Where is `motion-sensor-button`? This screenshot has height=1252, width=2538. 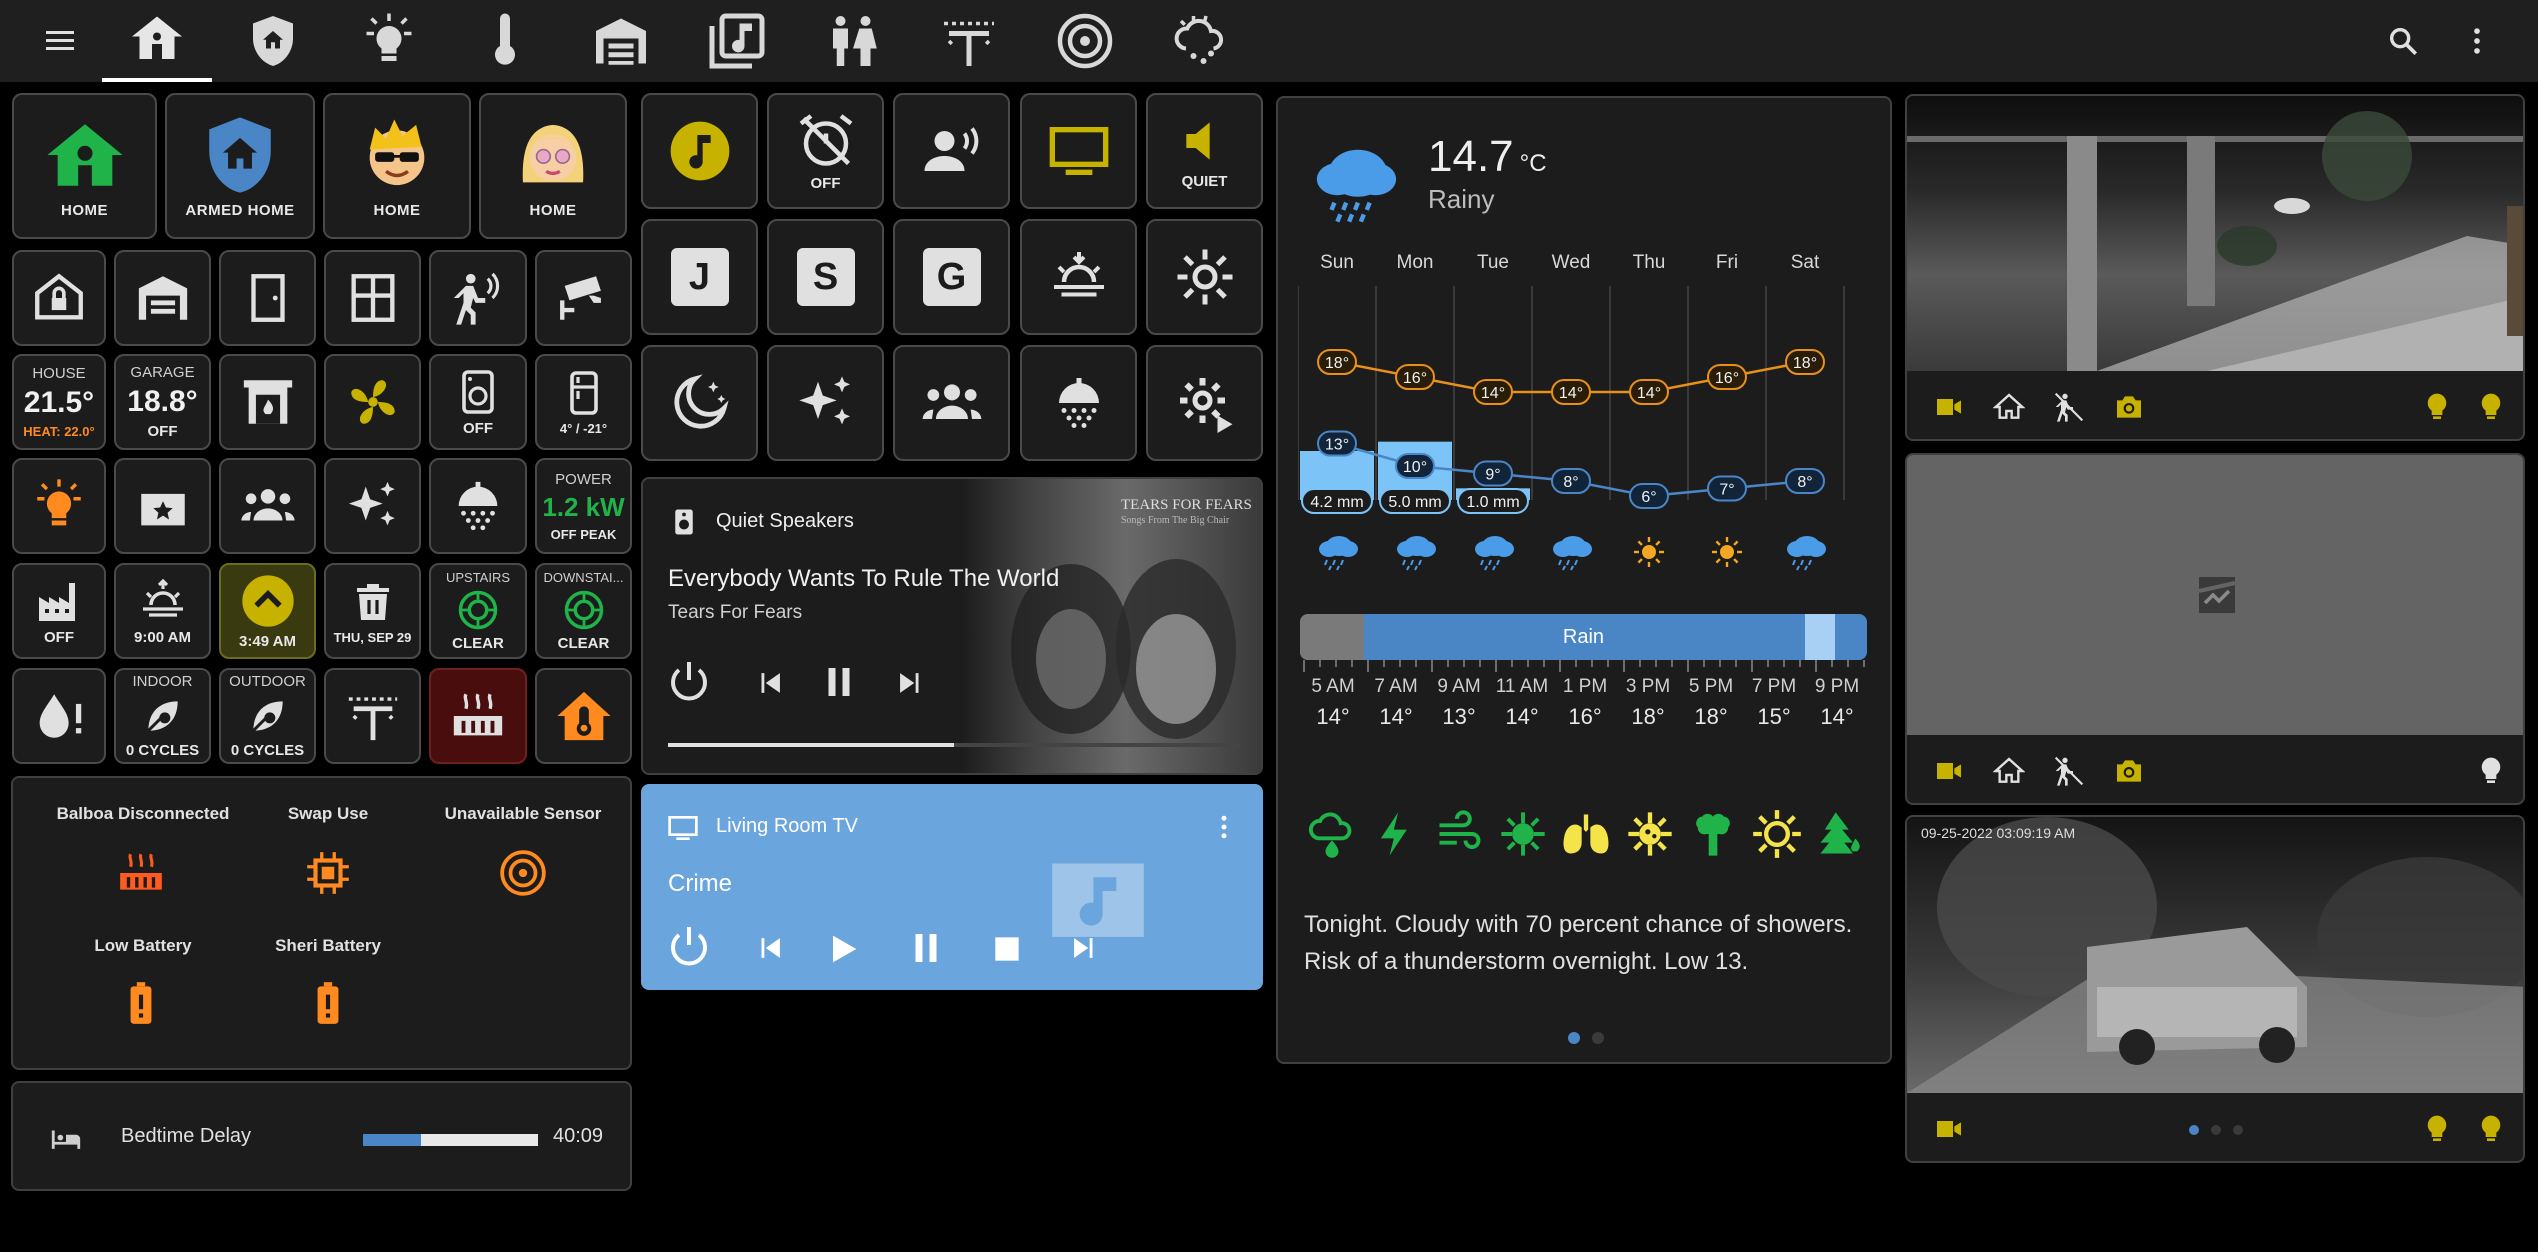 motion-sensor-button is located at coordinates (478, 298).